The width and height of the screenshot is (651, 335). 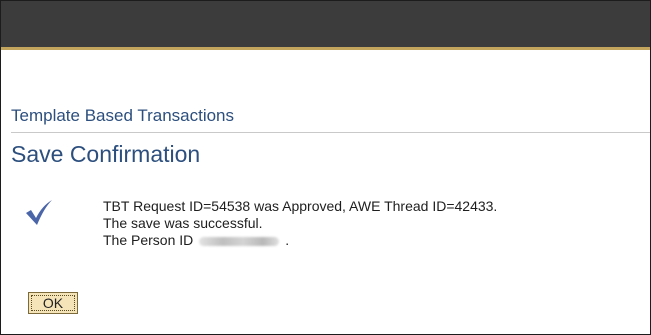 What do you see at coordinates (148, 240) in the screenshot?
I see `person-id-label: The Person ID` at bounding box center [148, 240].